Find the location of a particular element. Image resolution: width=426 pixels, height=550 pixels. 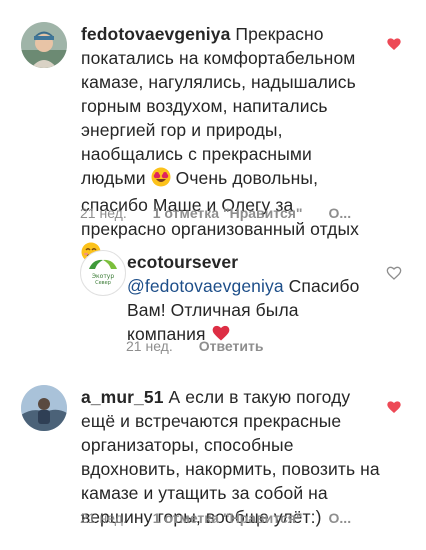

ecotour-logo-icon: Экотур Север is located at coordinates (103, 273).